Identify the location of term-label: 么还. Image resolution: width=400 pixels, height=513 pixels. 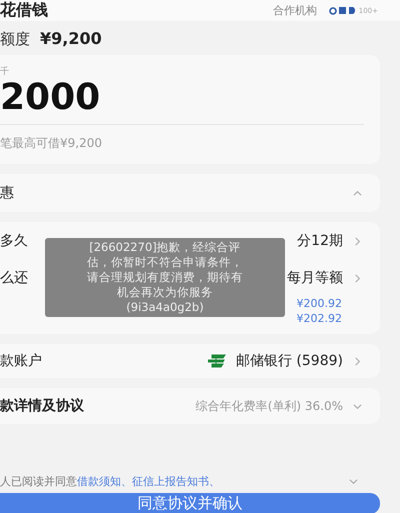
(14, 278).